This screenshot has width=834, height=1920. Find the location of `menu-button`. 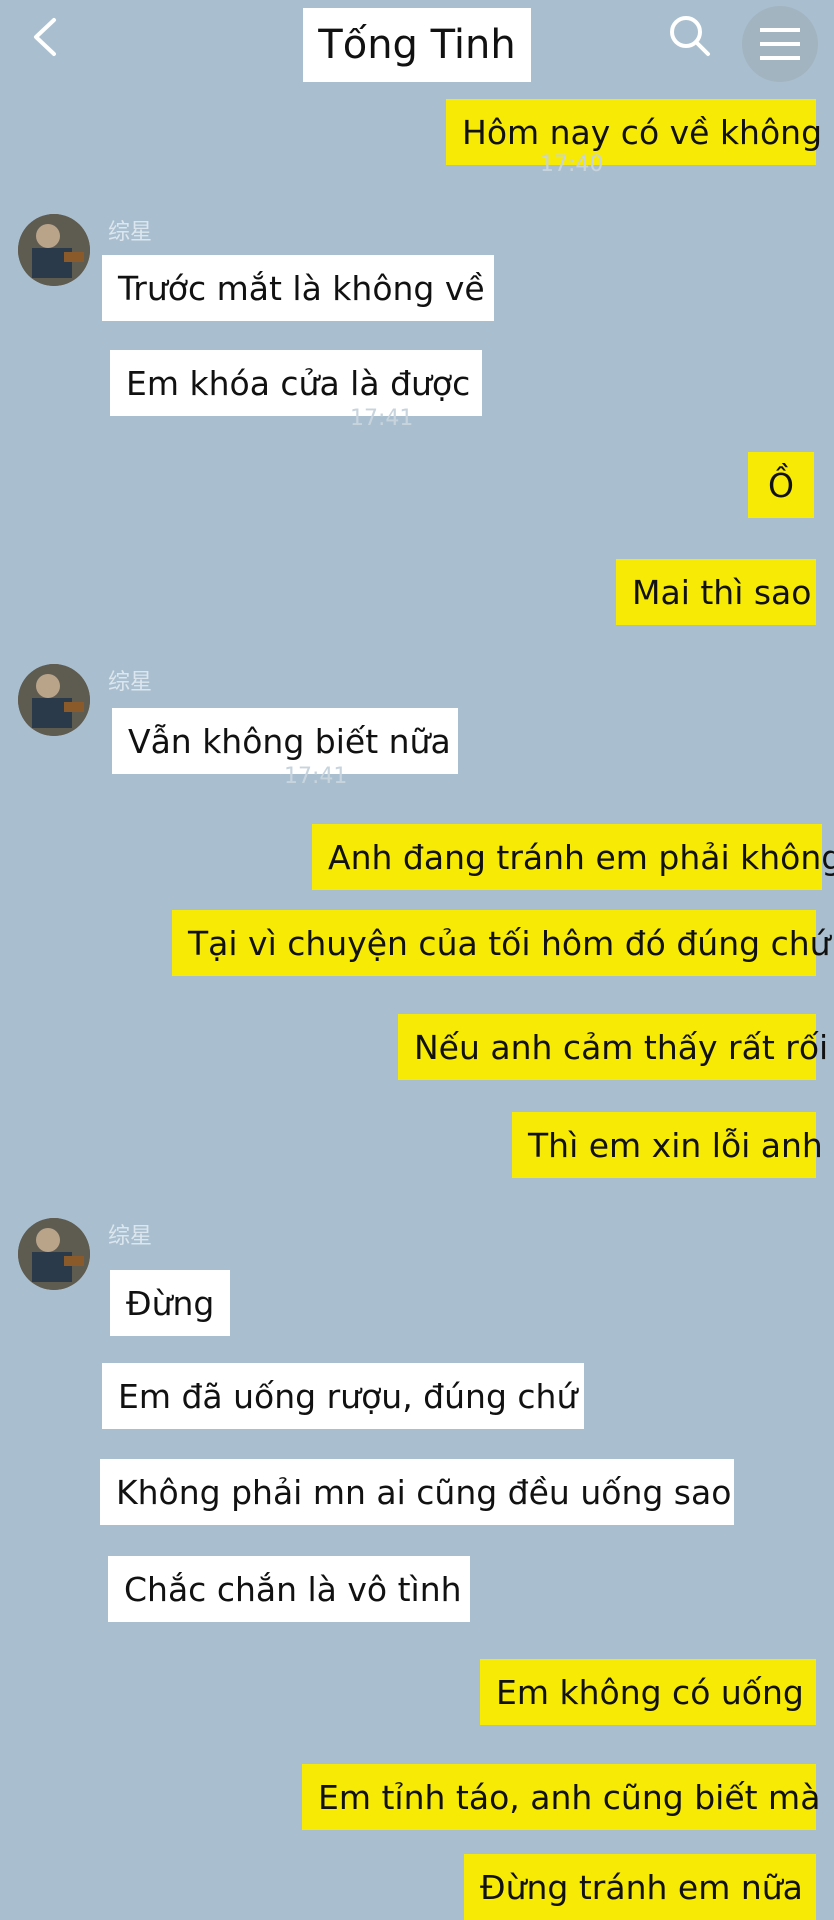

menu-button is located at coordinates (780, 44).